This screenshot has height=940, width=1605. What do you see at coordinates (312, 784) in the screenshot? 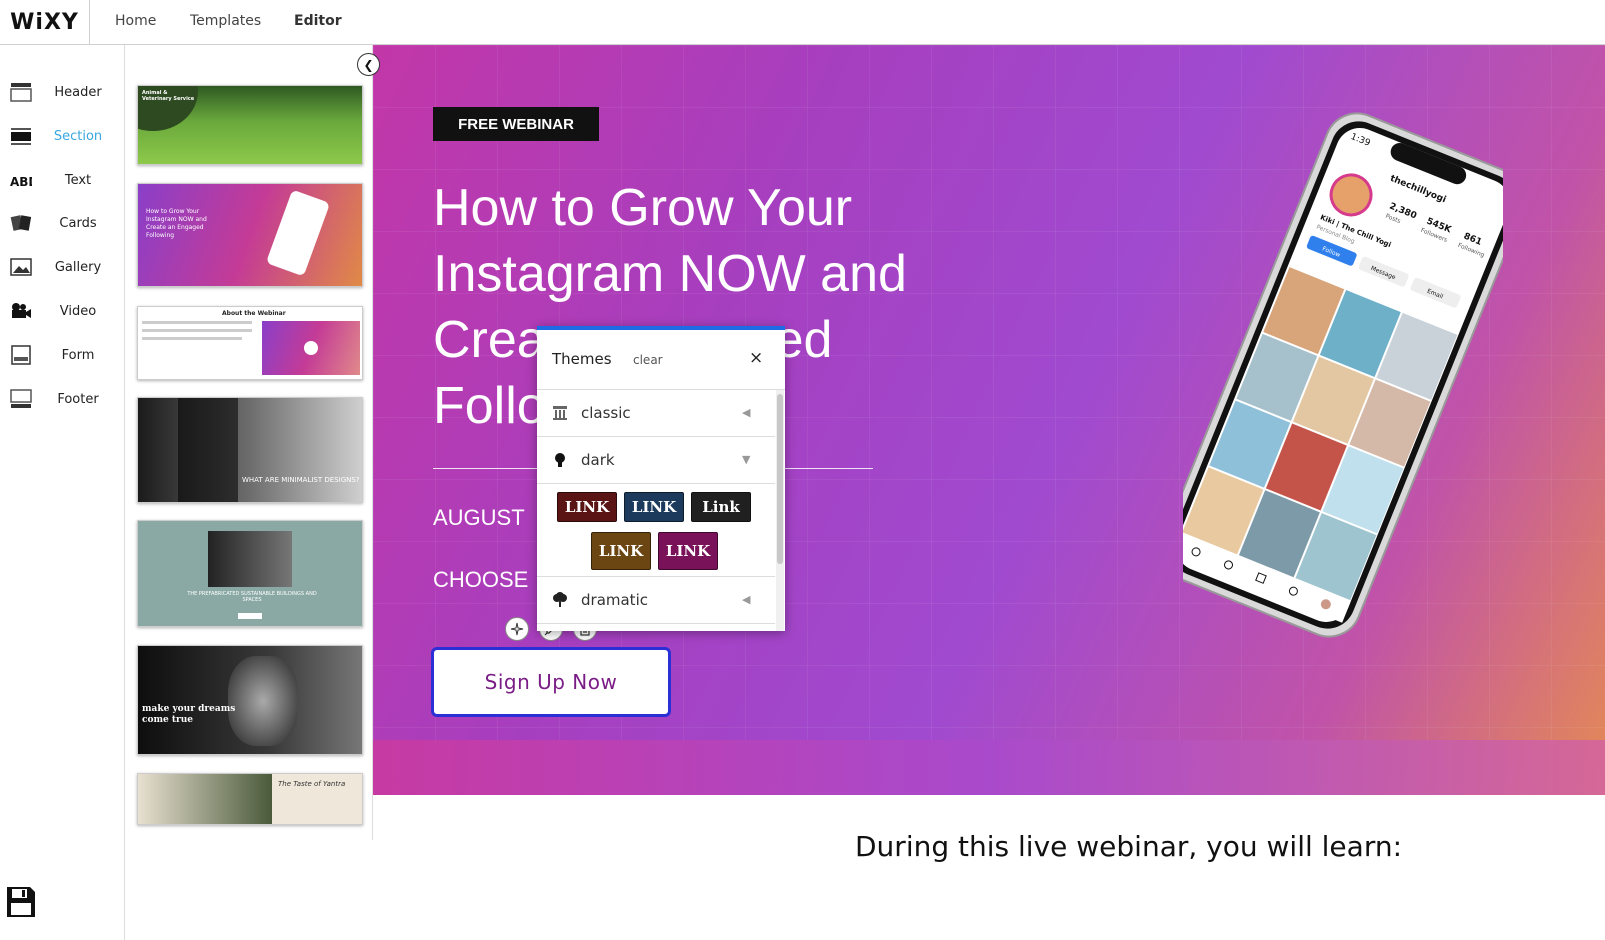
I see `thumbnail-title: The Taste of Yantra` at bounding box center [312, 784].